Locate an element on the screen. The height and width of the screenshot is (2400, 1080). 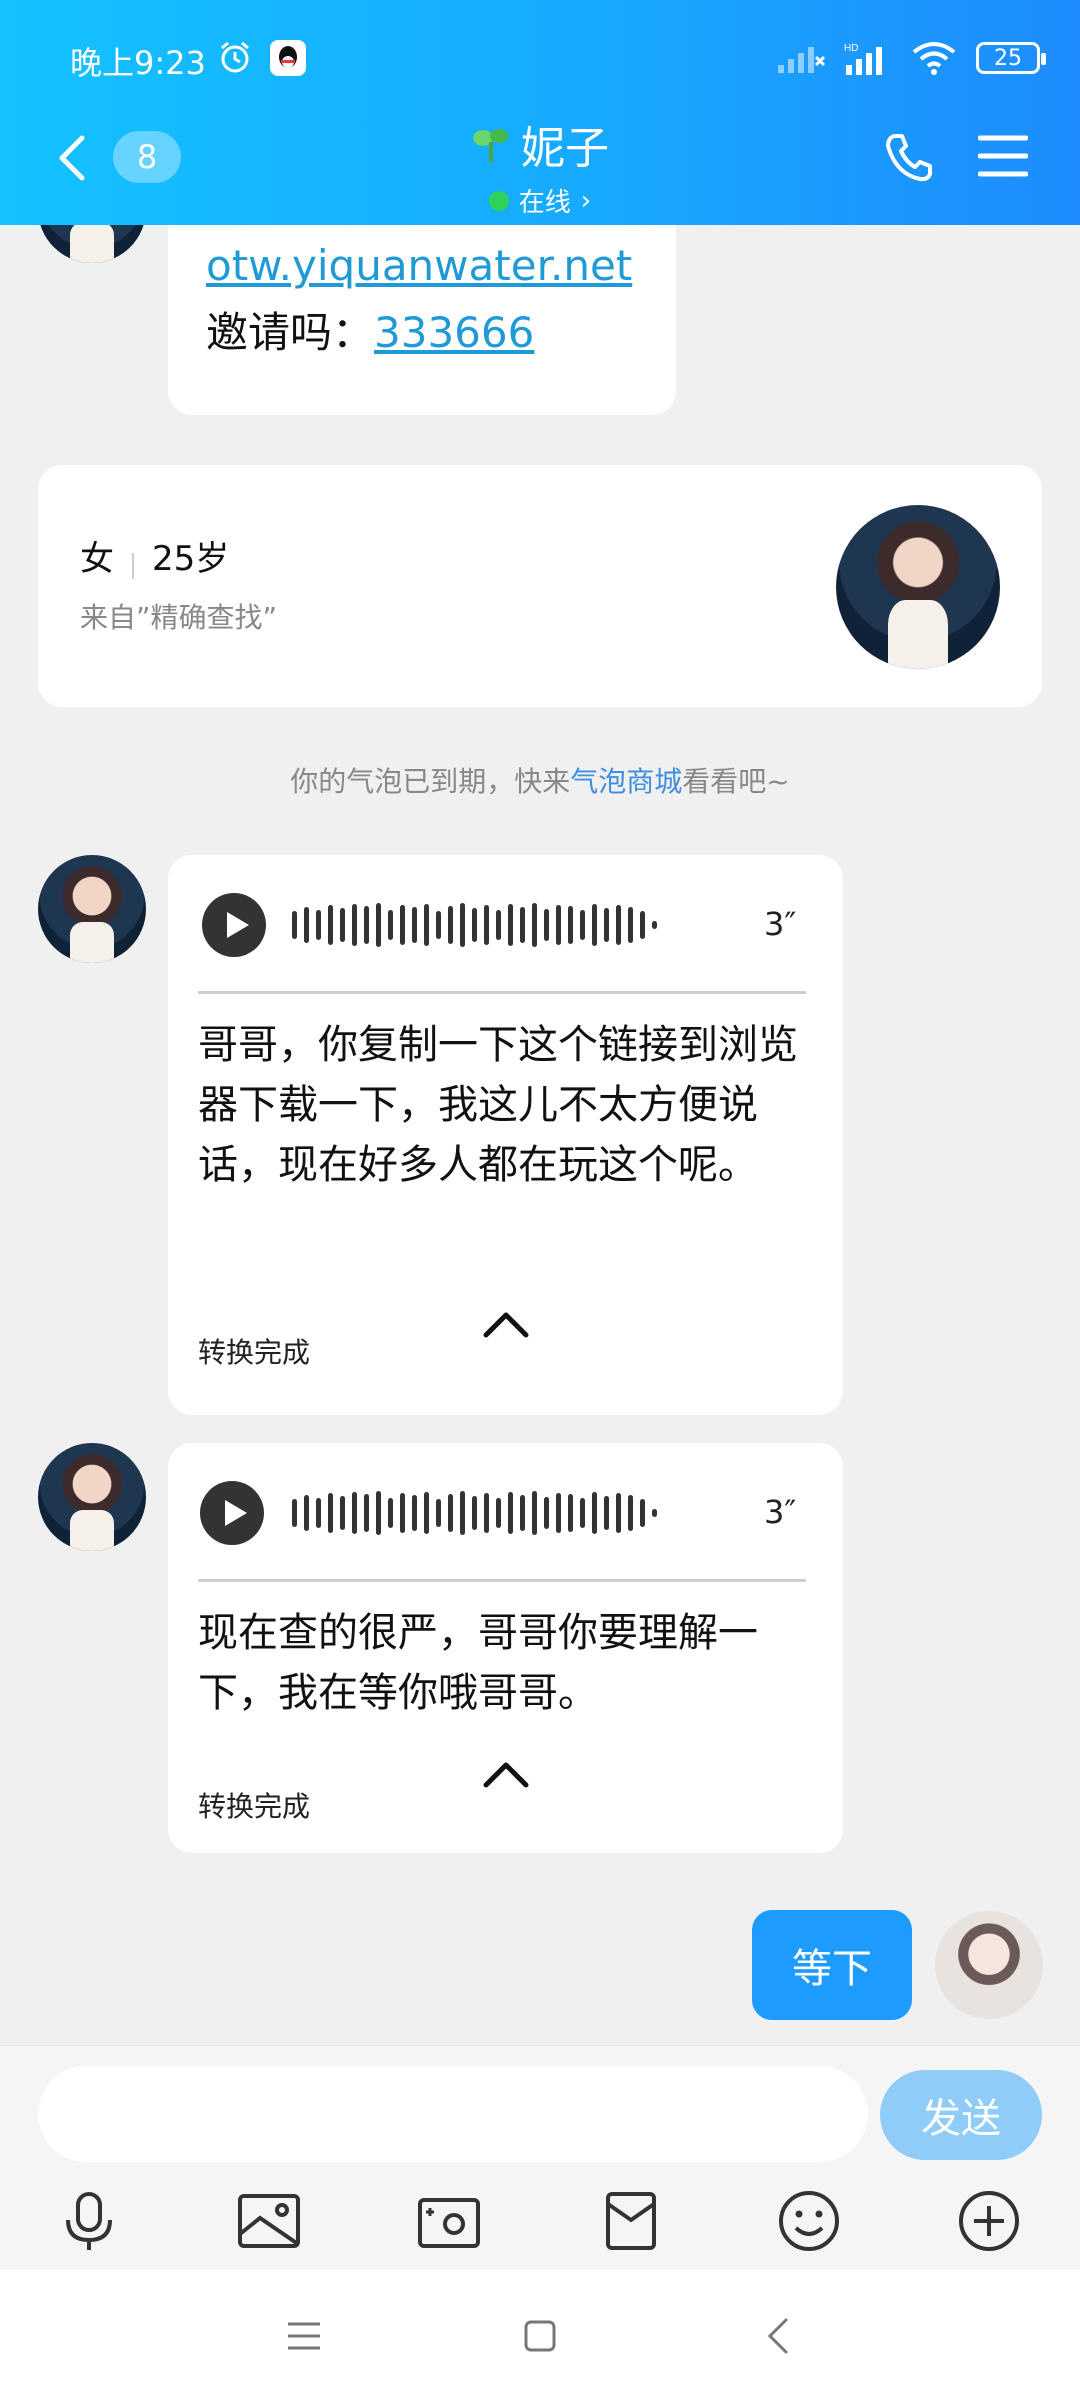
phone-icon is located at coordinates (909, 157).